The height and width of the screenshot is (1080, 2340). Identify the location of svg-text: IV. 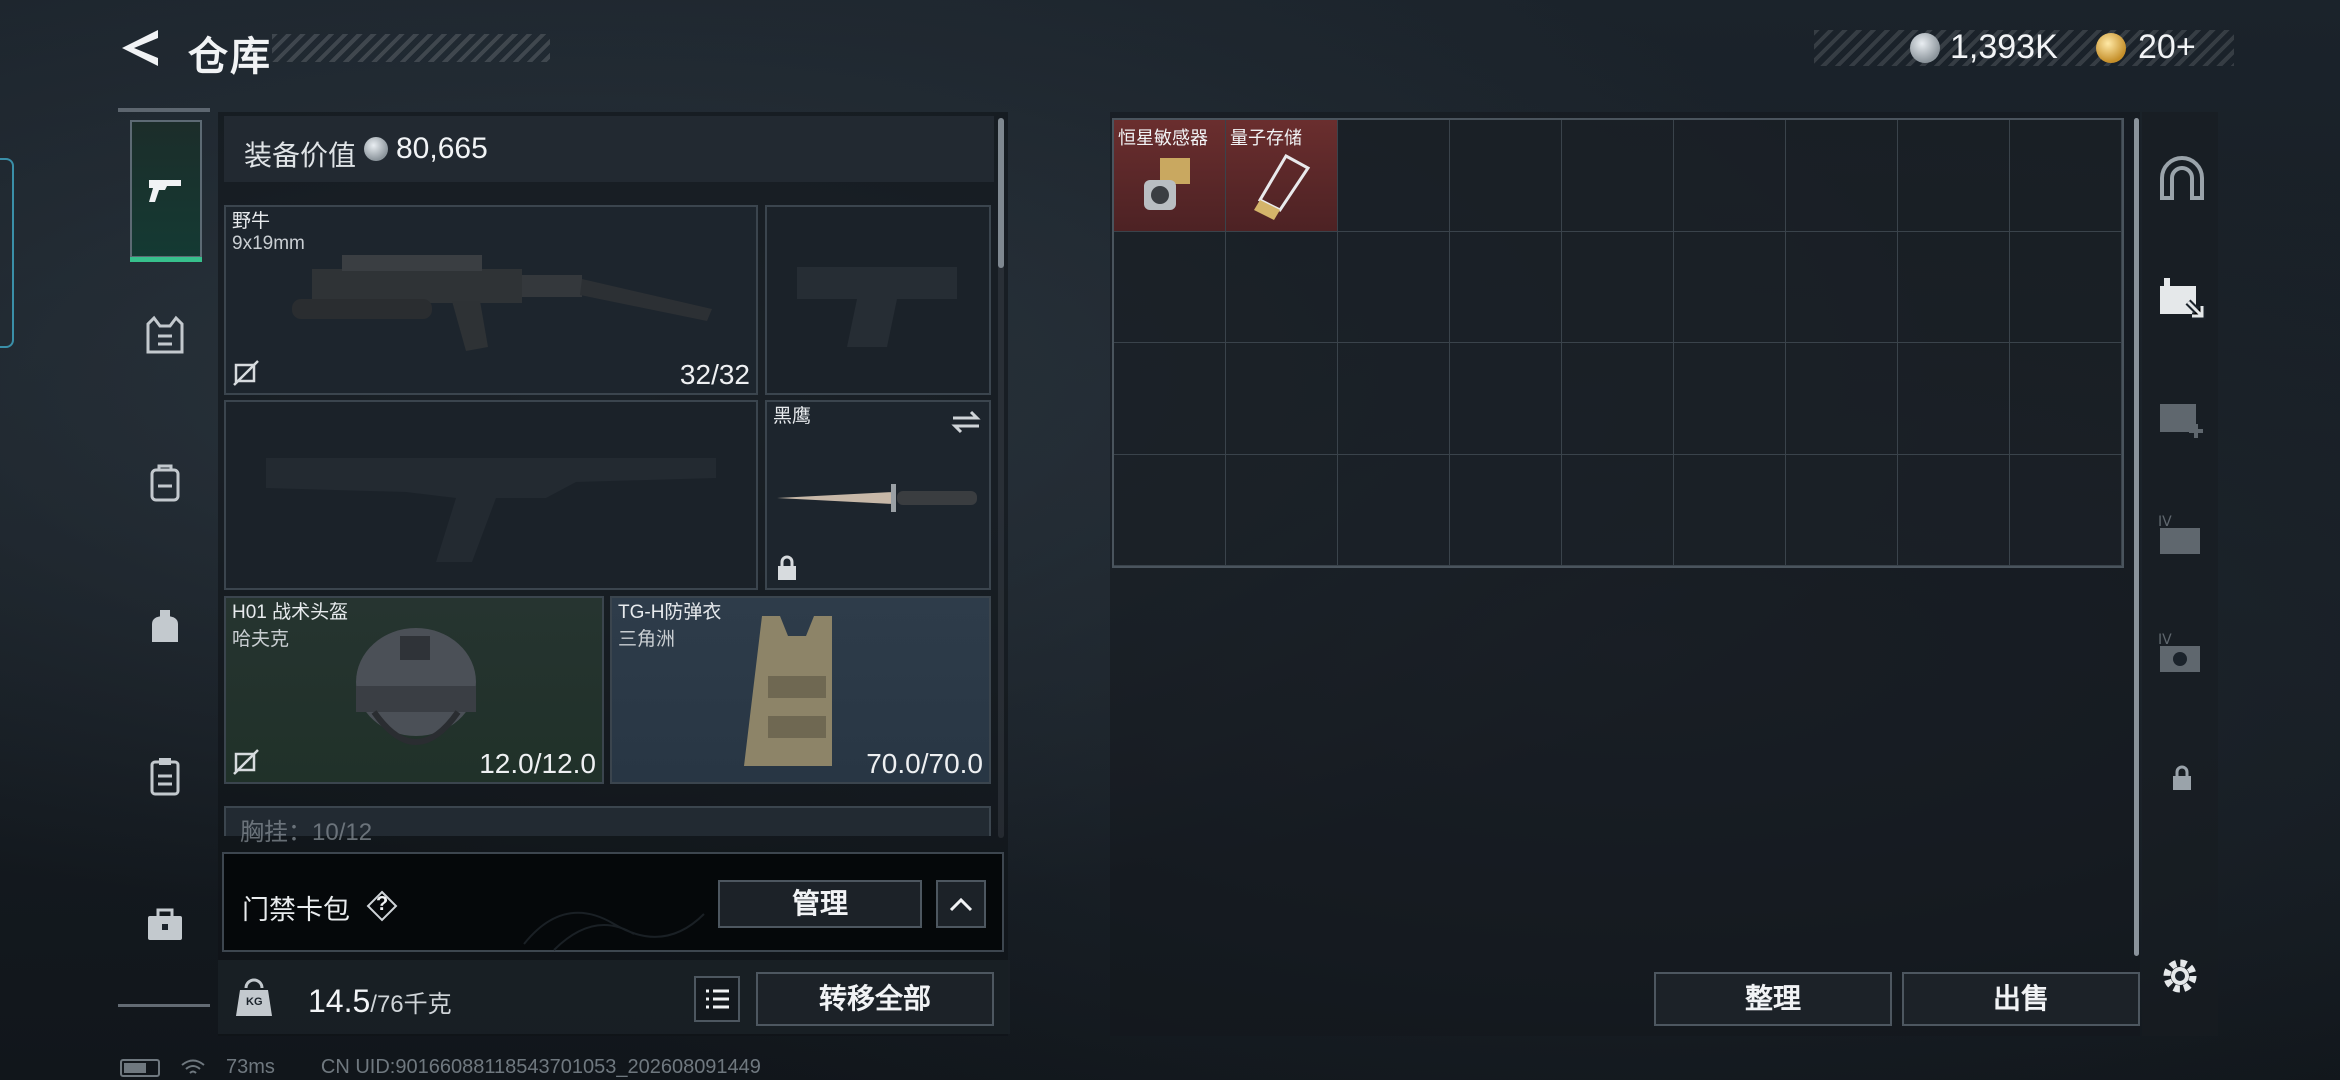
(2165, 522).